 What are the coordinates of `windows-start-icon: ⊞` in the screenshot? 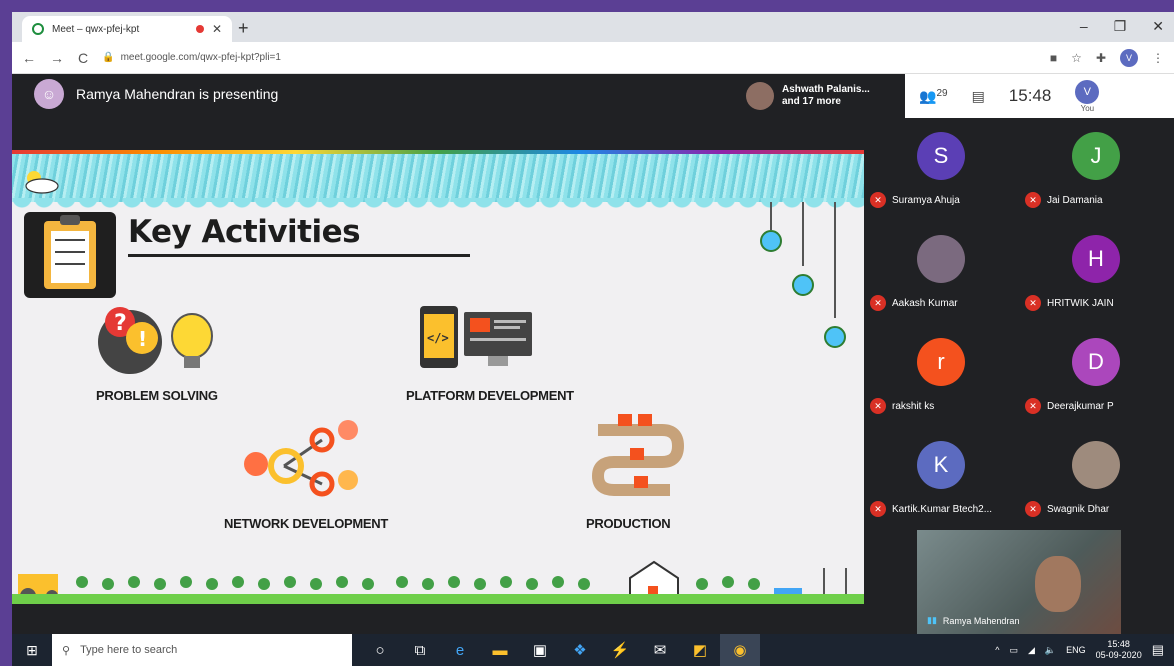 It's located at (32, 650).